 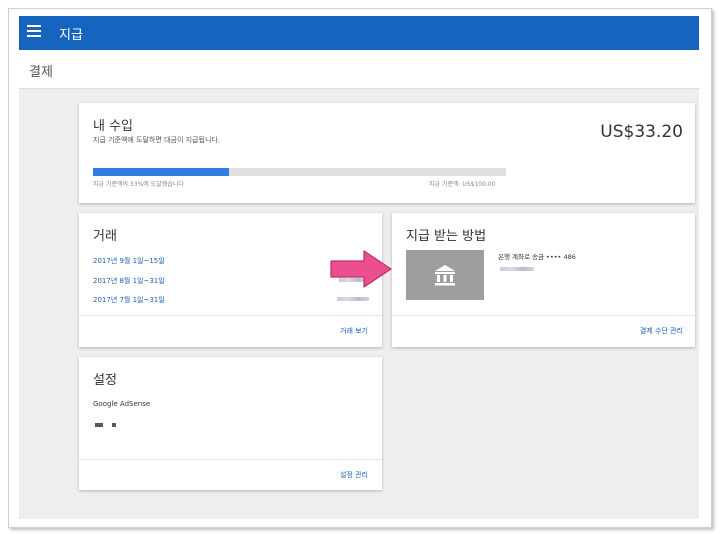 What do you see at coordinates (354, 475) in the screenshot?
I see `manage-settings-button: 설정 관리` at bounding box center [354, 475].